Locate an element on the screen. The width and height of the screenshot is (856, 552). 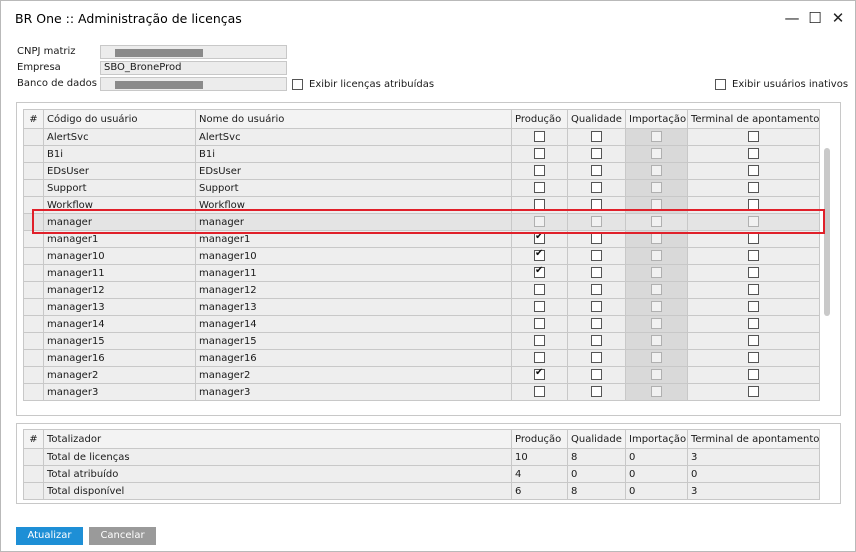
table-row: manager1 manager1 is located at coordinates (422, 239).